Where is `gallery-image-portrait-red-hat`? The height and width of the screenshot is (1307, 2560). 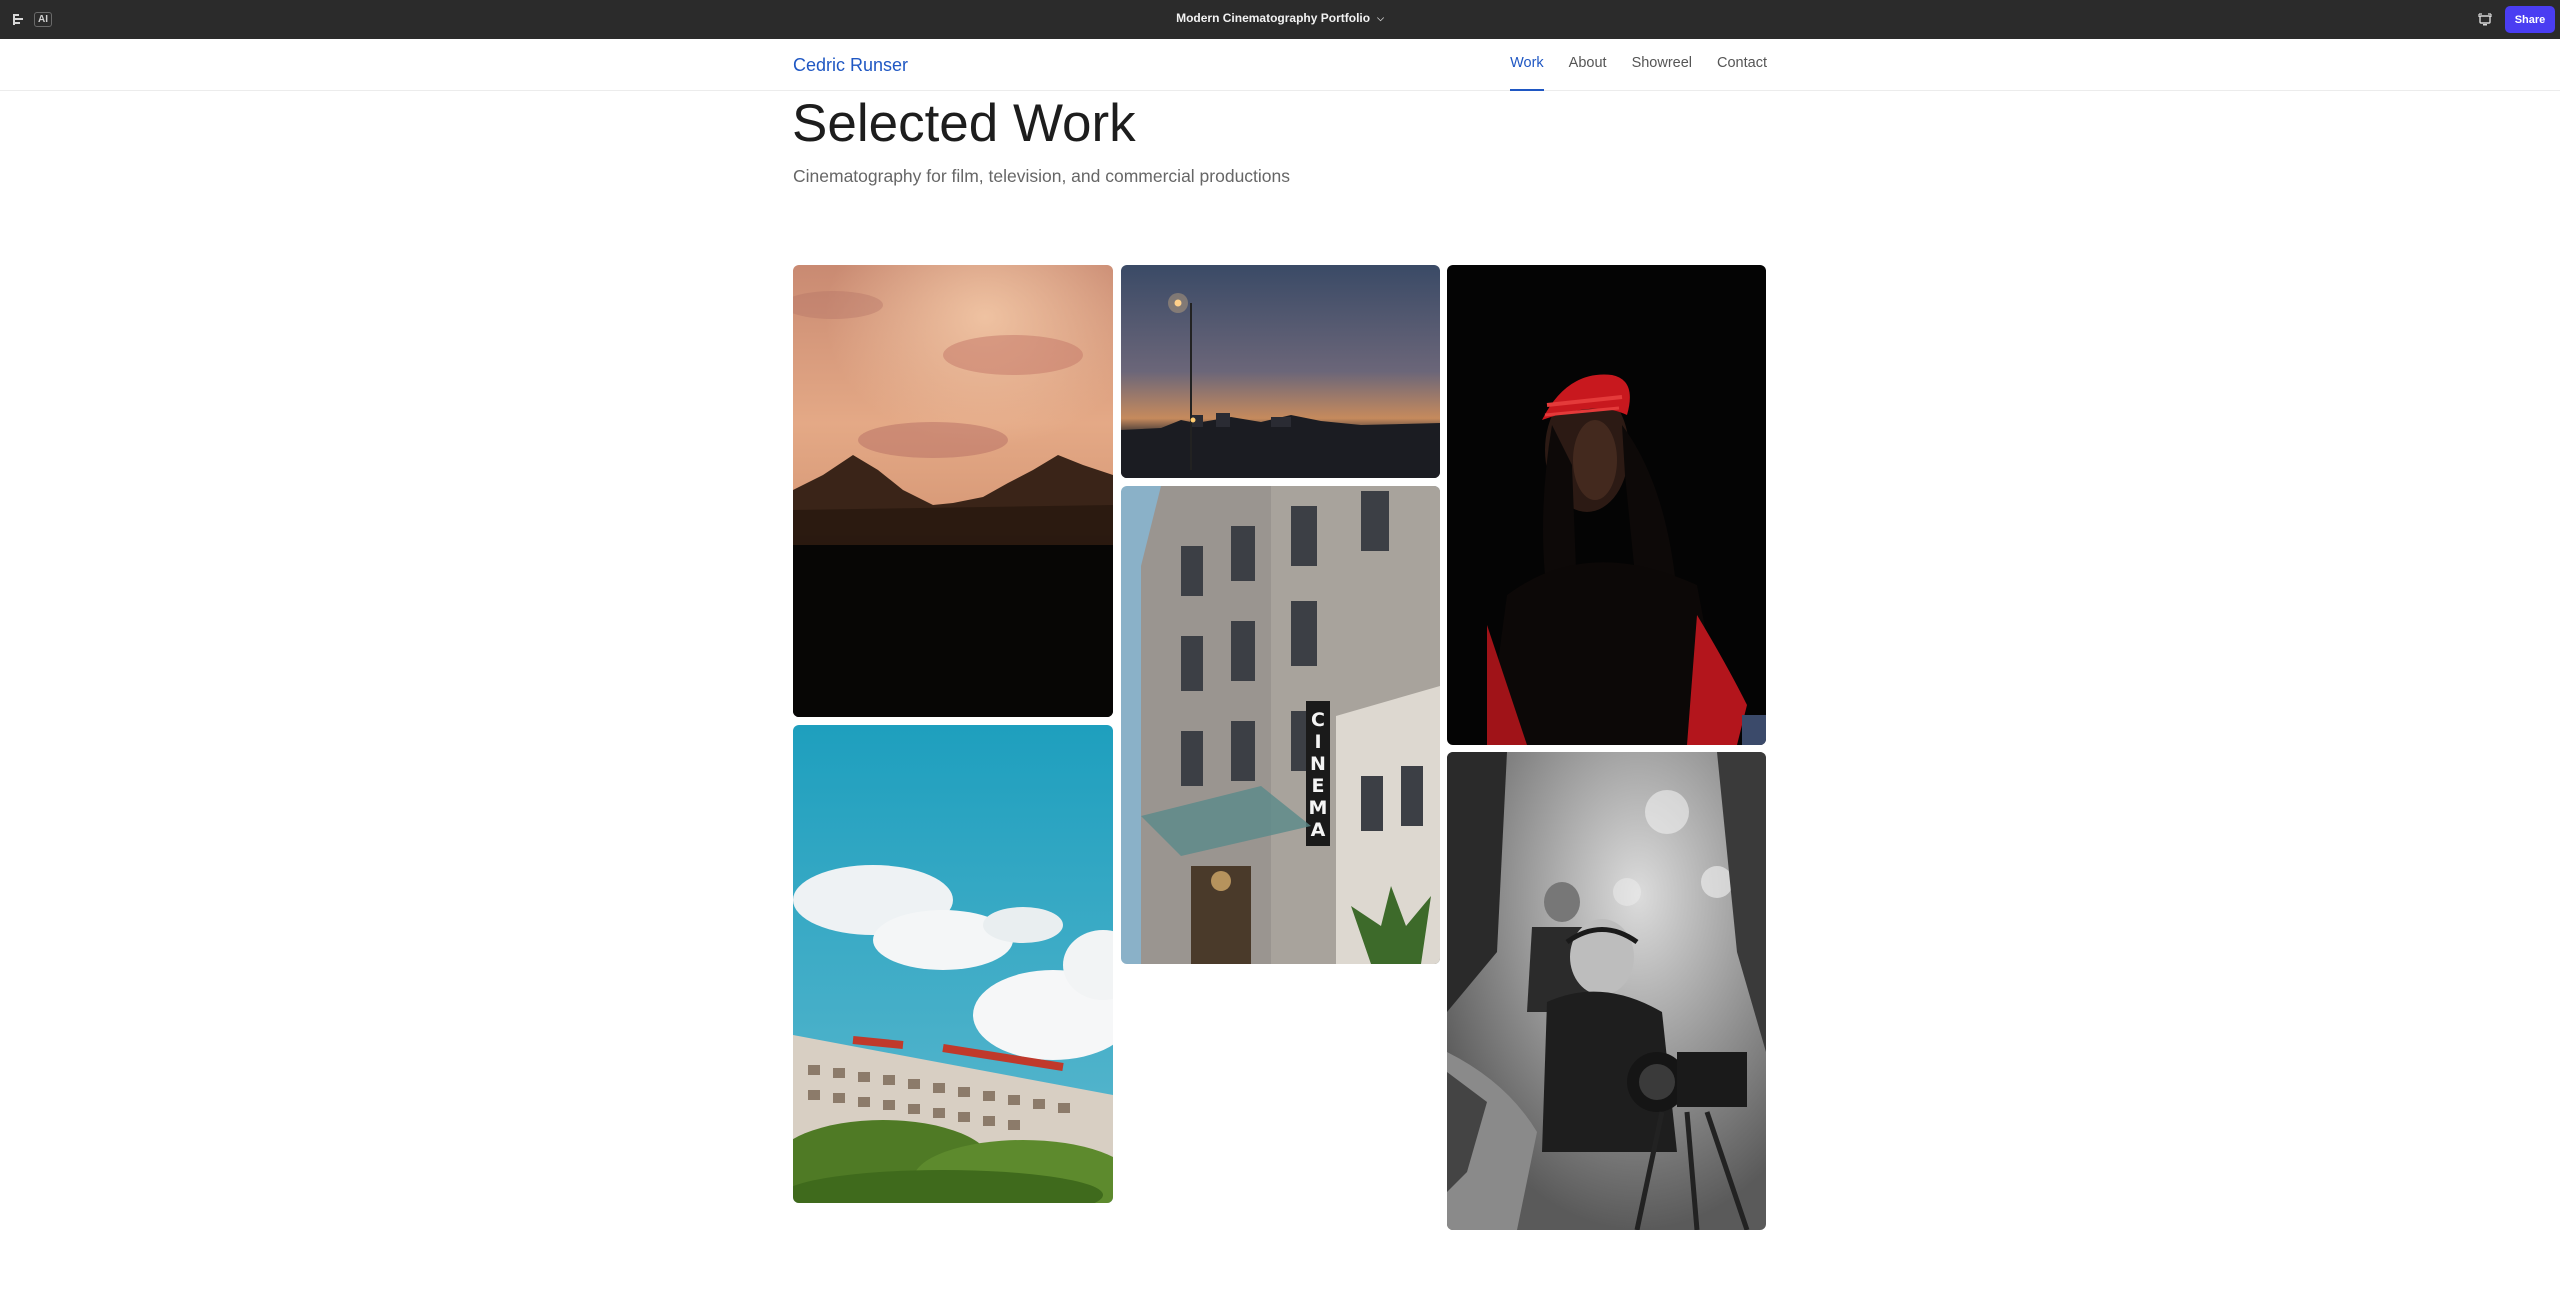
gallery-image-portrait-red-hat is located at coordinates (1606, 505).